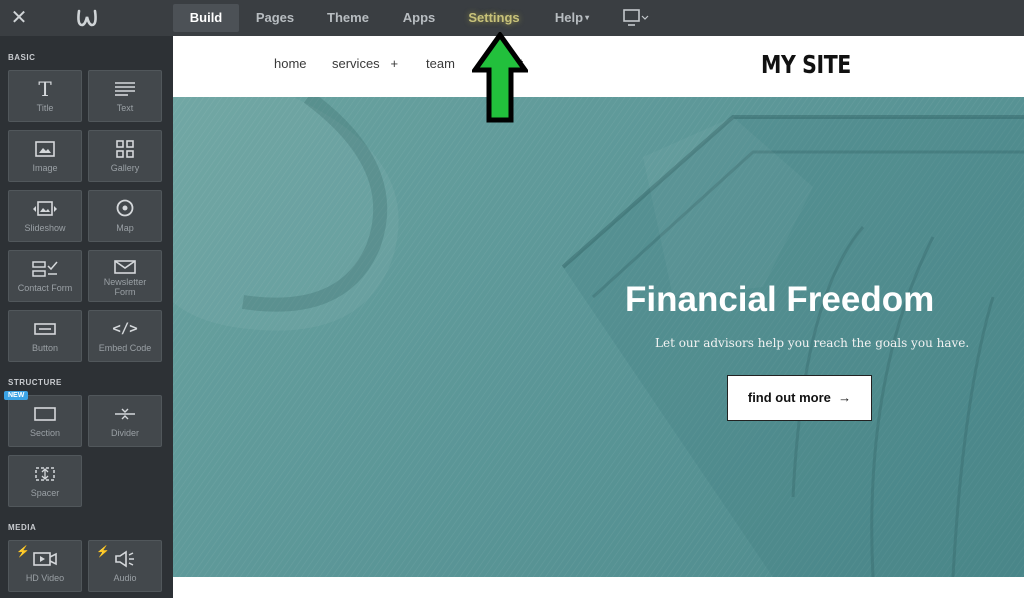 The height and width of the screenshot is (598, 1024). Describe the element at coordinates (494, 18) in the screenshot. I see `tab-settings: Settings` at that location.